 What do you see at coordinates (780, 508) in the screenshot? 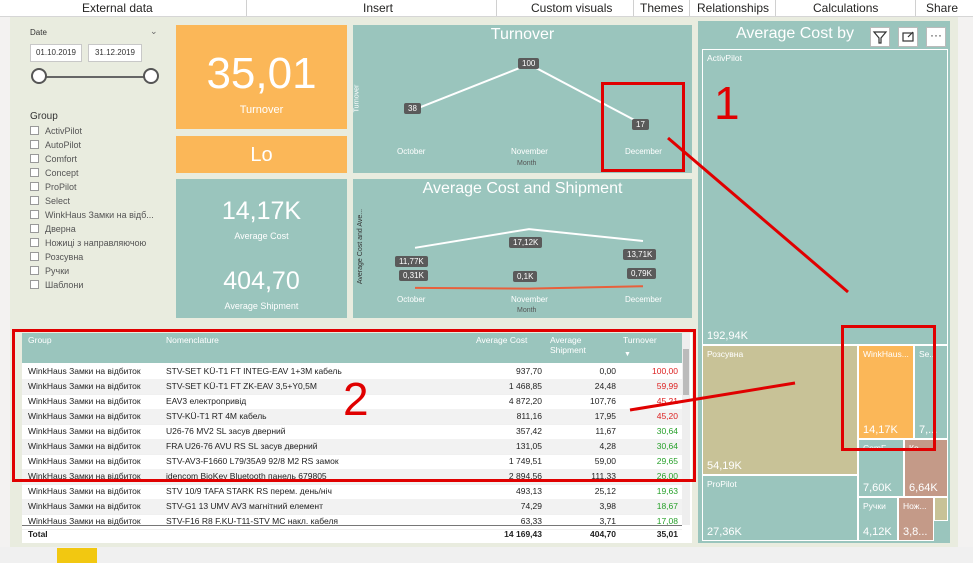
I see `treemap-cell-propilot: ProPilot 27,36K` at bounding box center [780, 508].